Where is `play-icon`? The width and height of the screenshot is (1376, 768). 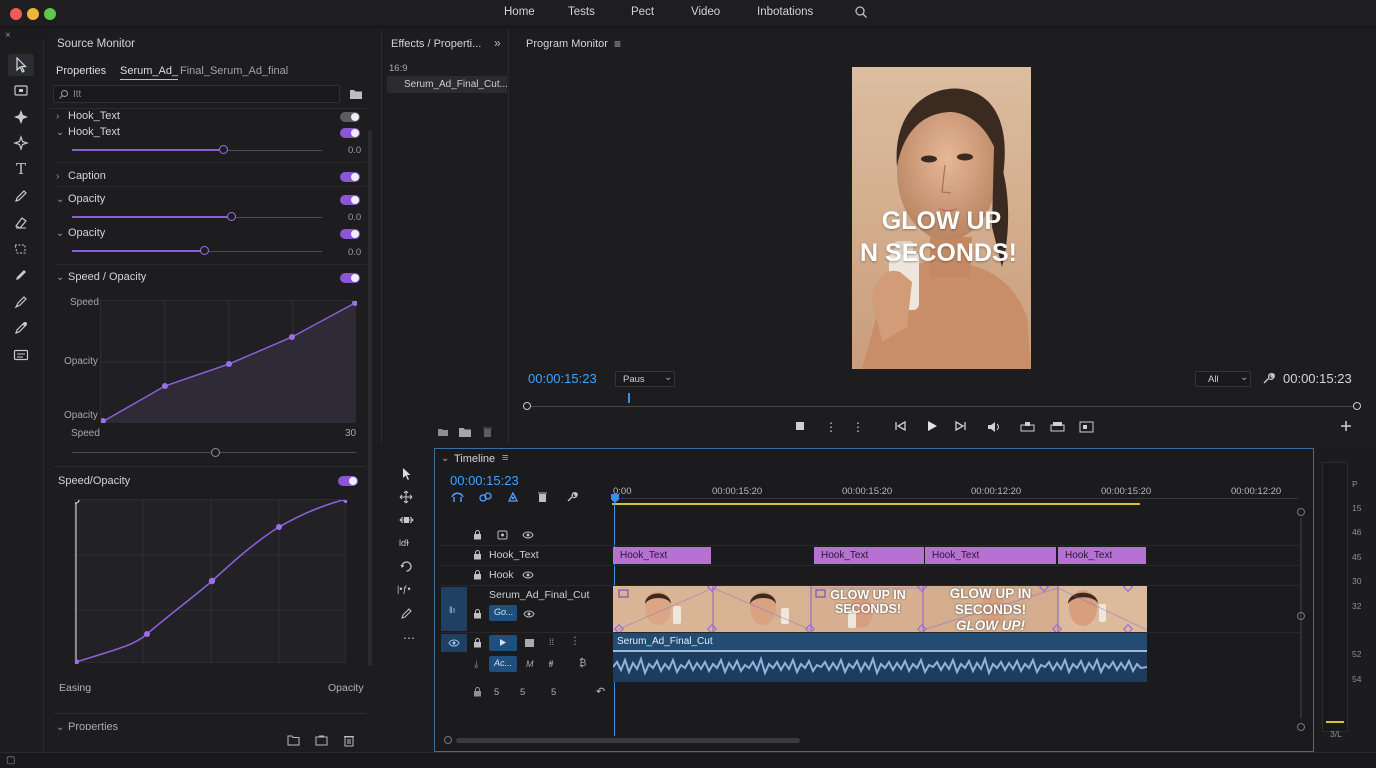
play-icon is located at coordinates (933, 426).